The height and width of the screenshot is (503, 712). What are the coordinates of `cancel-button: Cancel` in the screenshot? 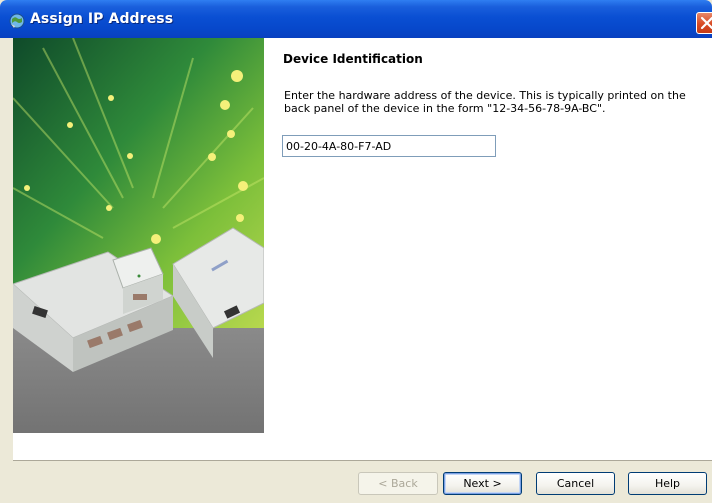 It's located at (575, 483).